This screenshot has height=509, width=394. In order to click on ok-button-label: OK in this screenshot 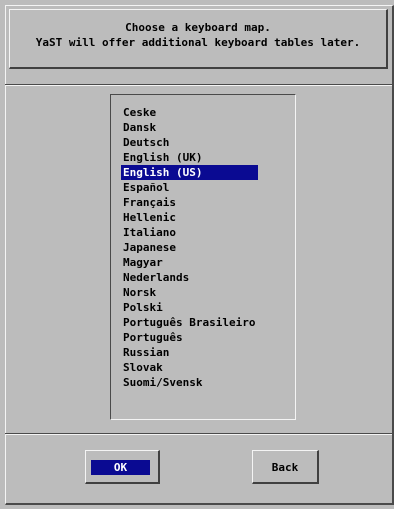, I will do `click(120, 467)`.